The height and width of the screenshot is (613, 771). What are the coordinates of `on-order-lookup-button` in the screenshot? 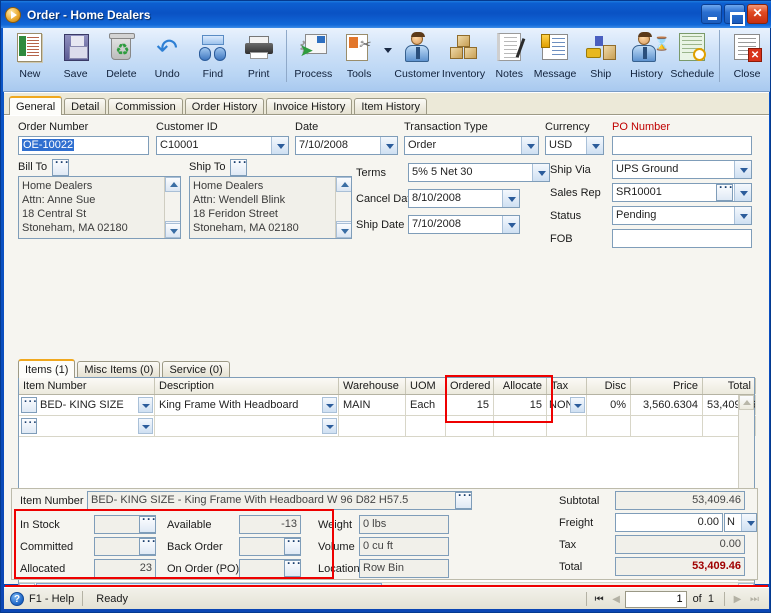 It's located at (293, 566).